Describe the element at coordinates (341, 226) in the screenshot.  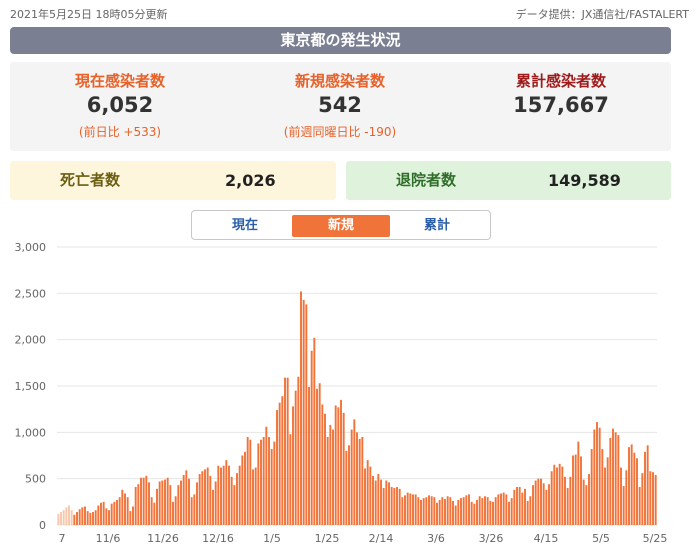
I see `tab-new: 新規` at that location.